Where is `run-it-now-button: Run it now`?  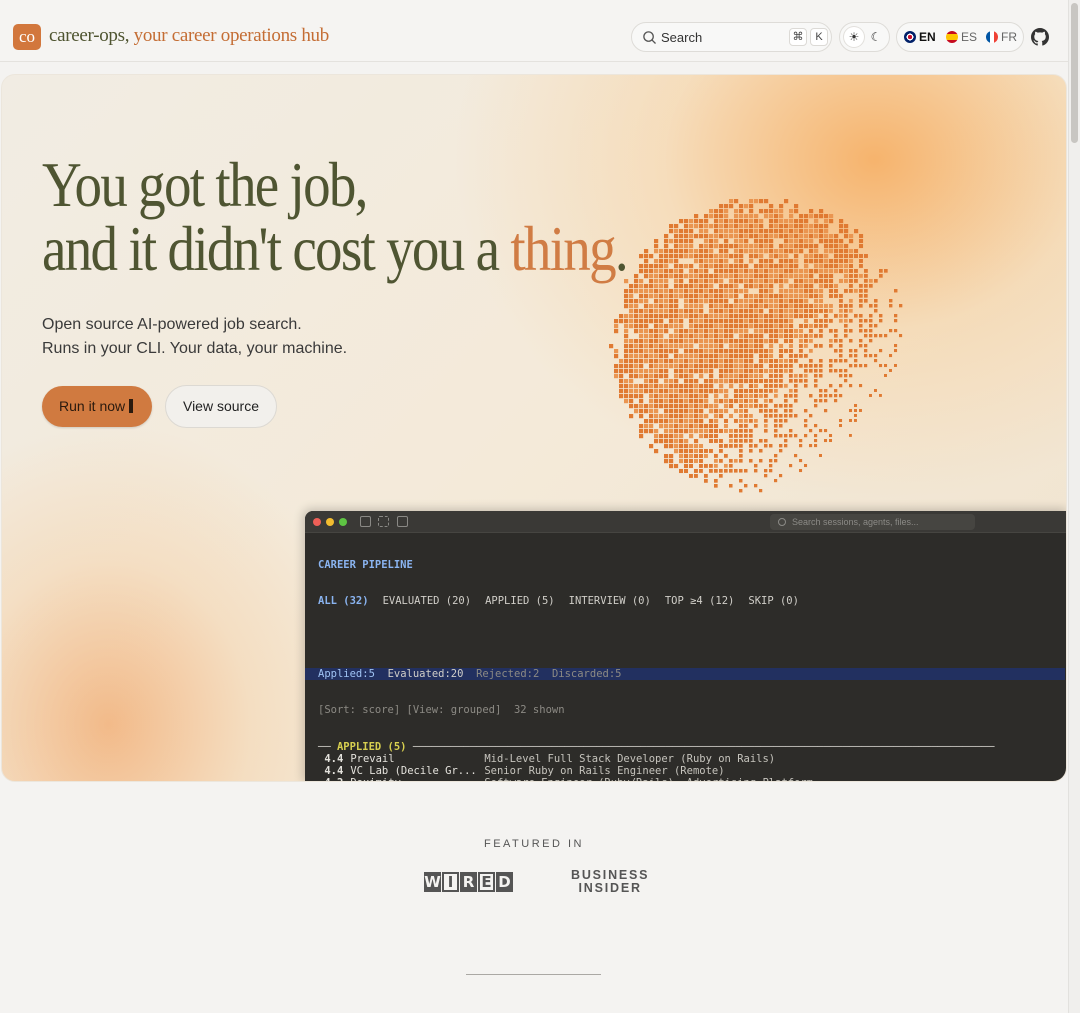
run-it-now-button: Run it now is located at coordinates (97, 406).